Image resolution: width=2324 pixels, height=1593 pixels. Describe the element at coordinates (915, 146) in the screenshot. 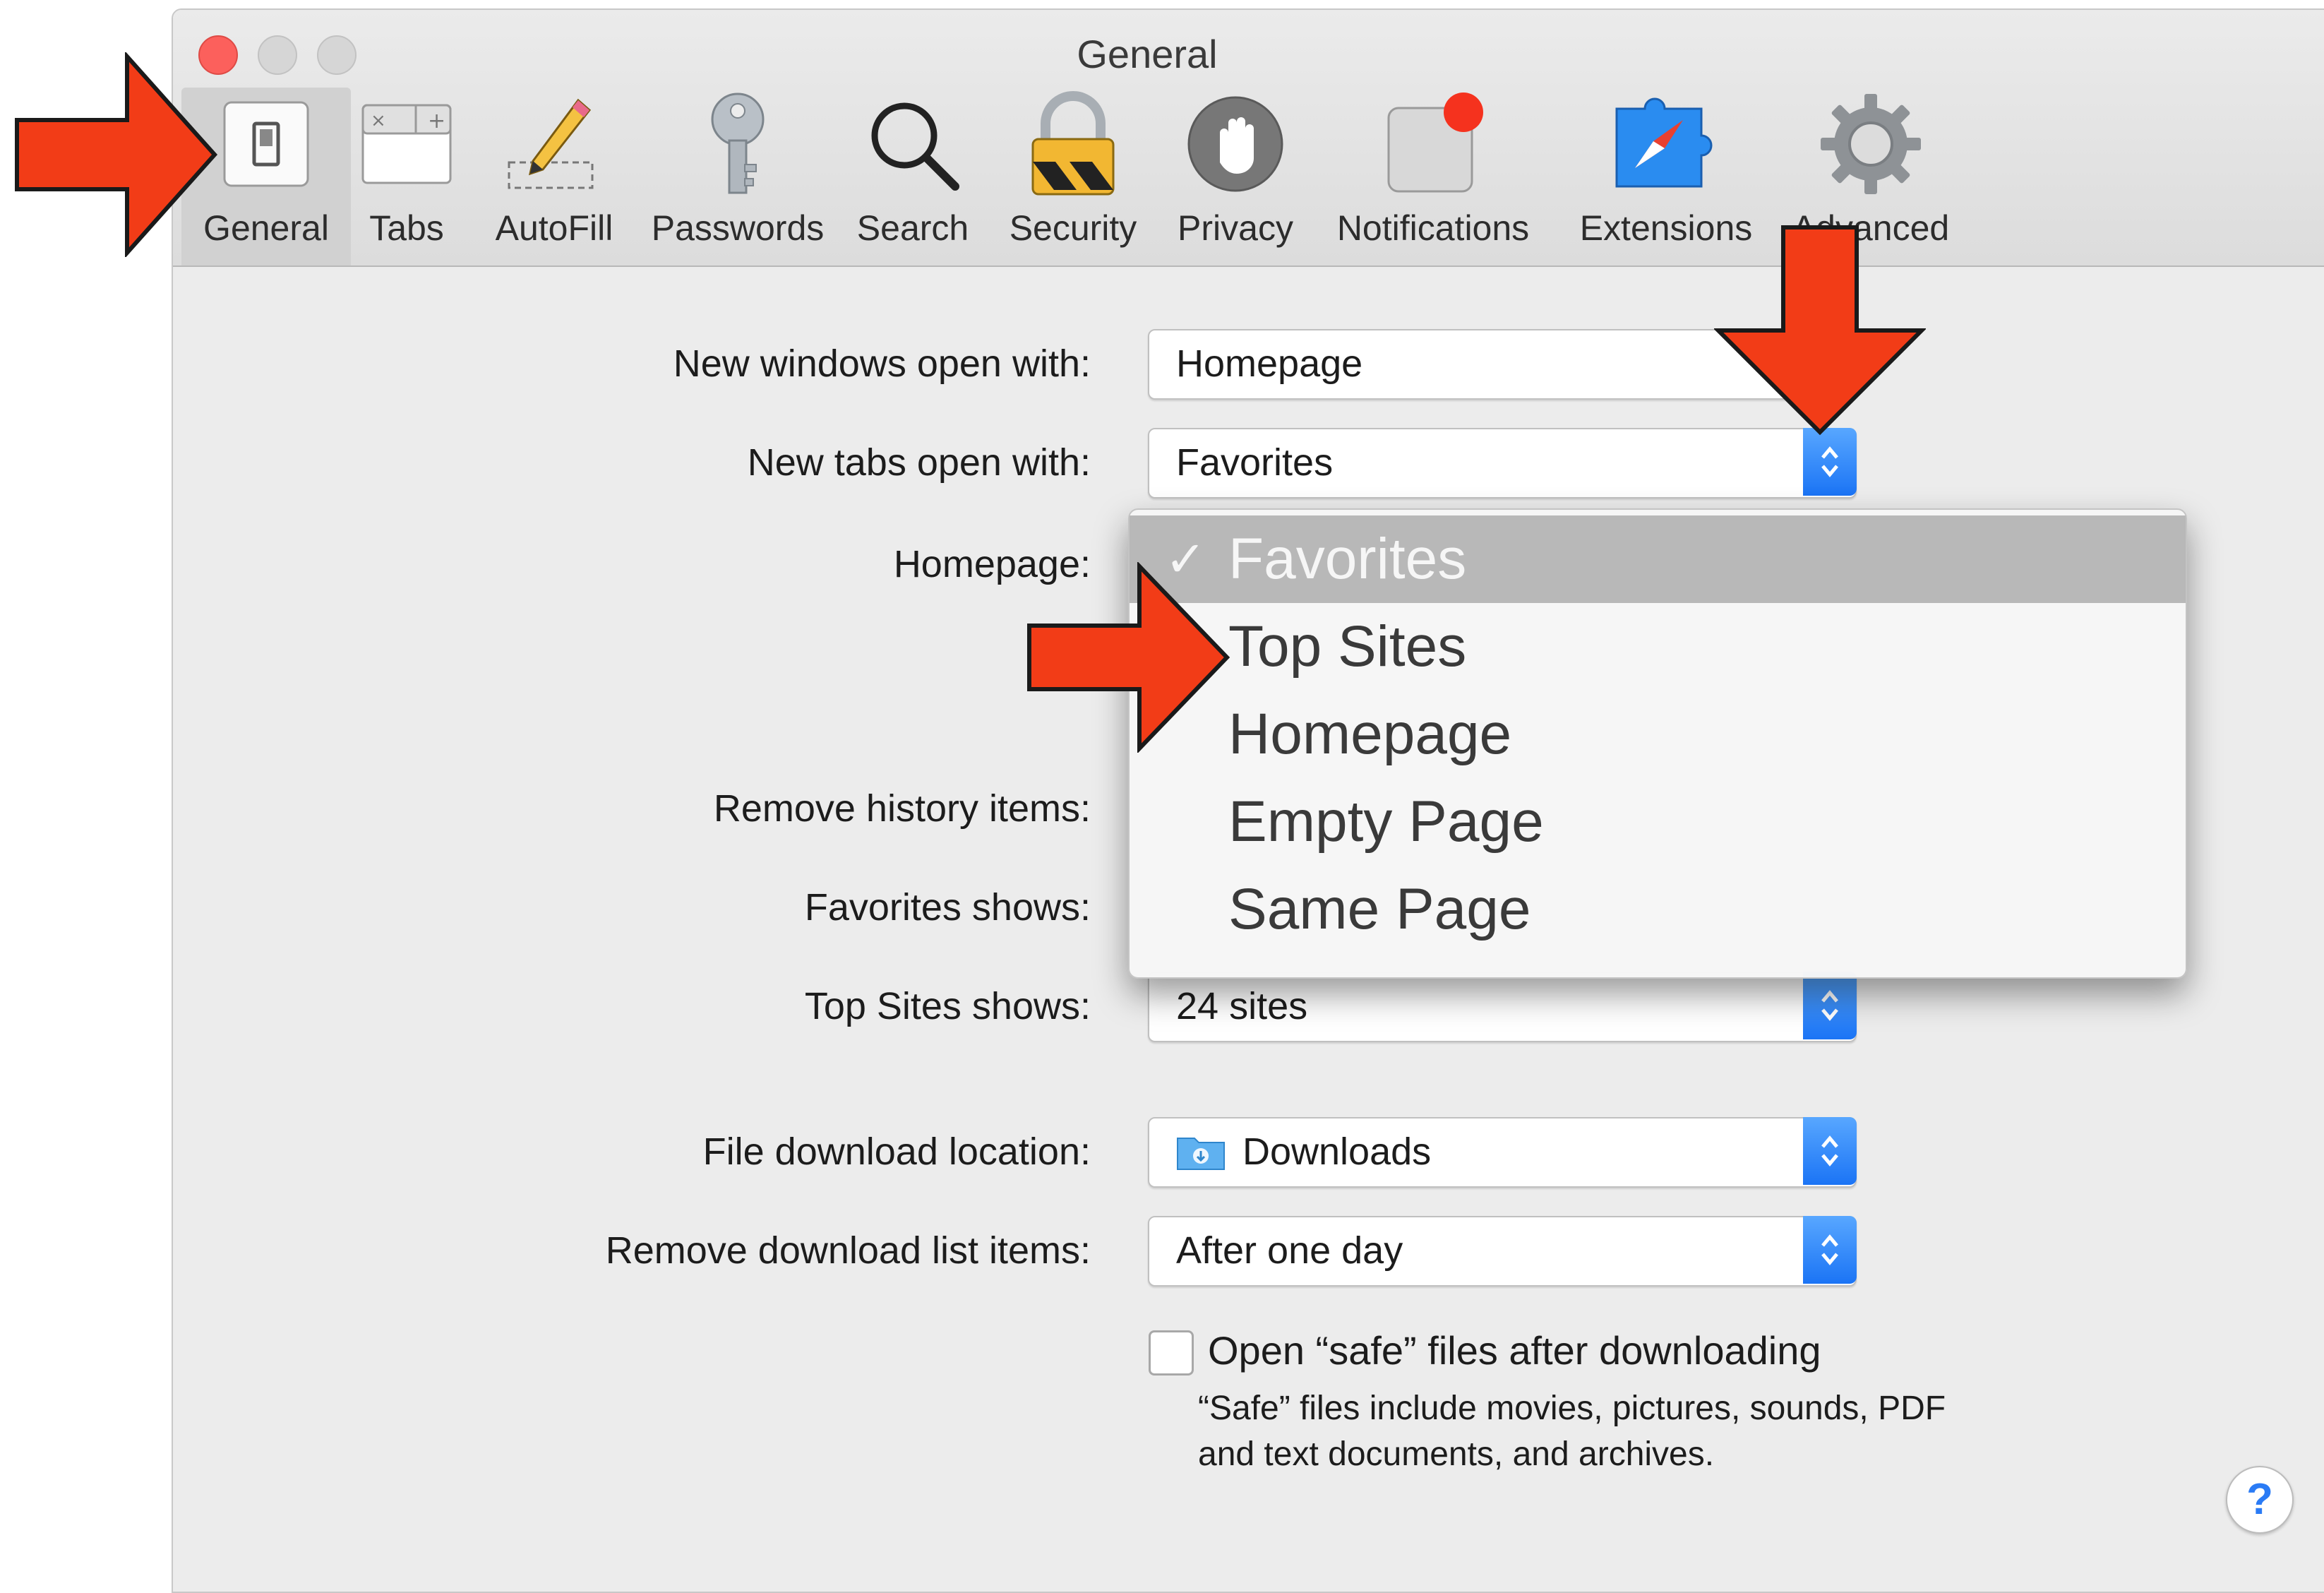

I see `magnifier-icon` at that location.